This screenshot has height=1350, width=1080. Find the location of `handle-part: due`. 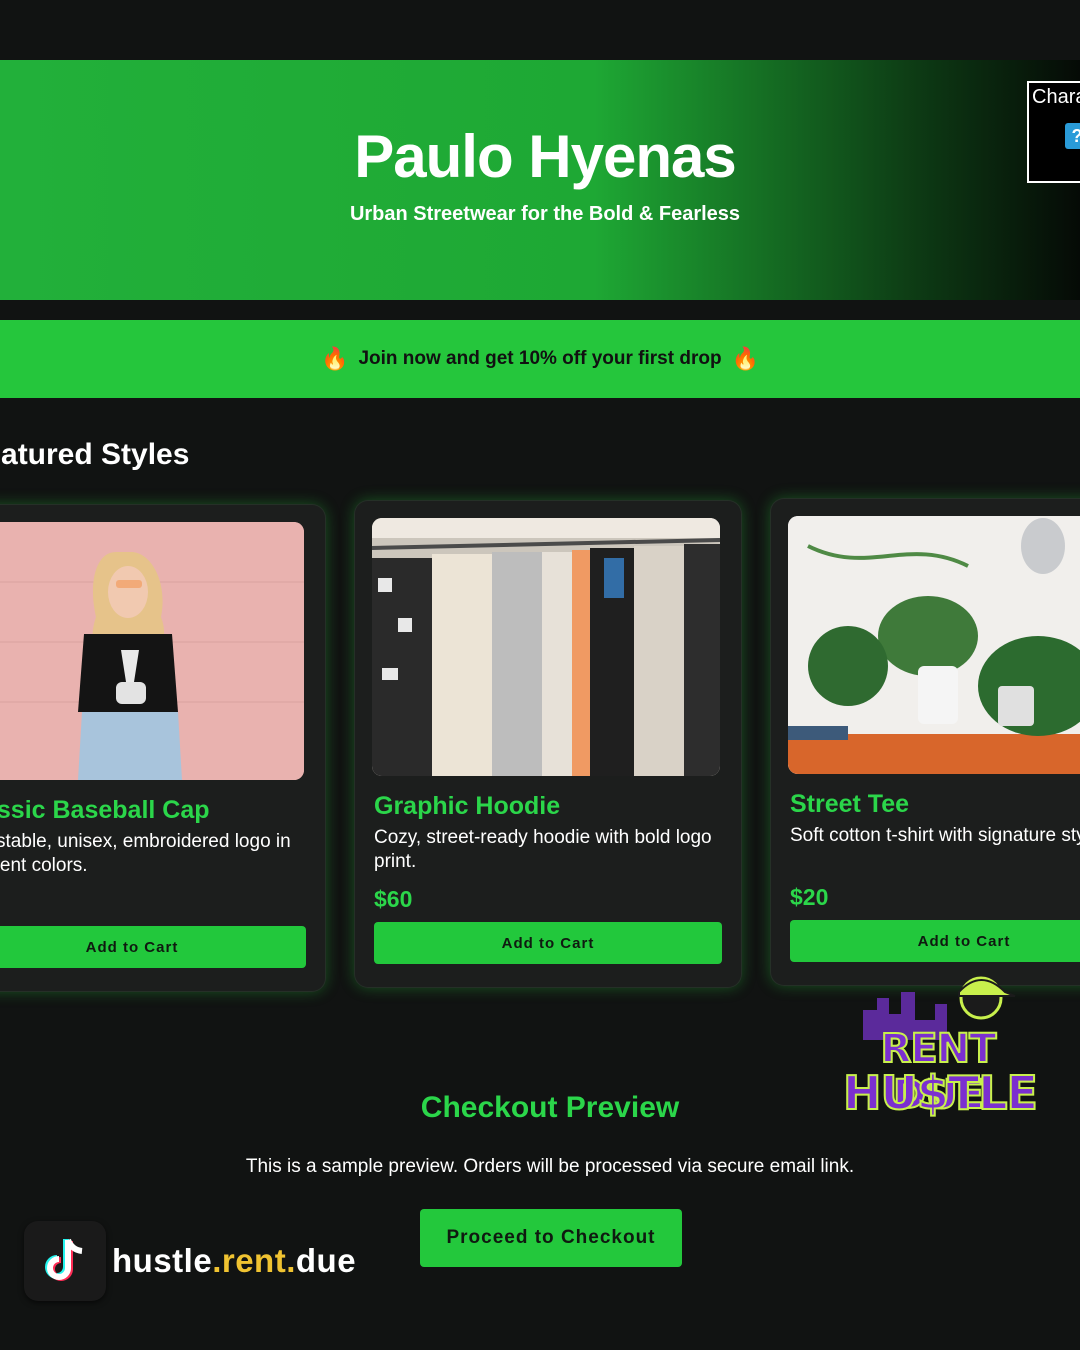

handle-part: due is located at coordinates (326, 1260).